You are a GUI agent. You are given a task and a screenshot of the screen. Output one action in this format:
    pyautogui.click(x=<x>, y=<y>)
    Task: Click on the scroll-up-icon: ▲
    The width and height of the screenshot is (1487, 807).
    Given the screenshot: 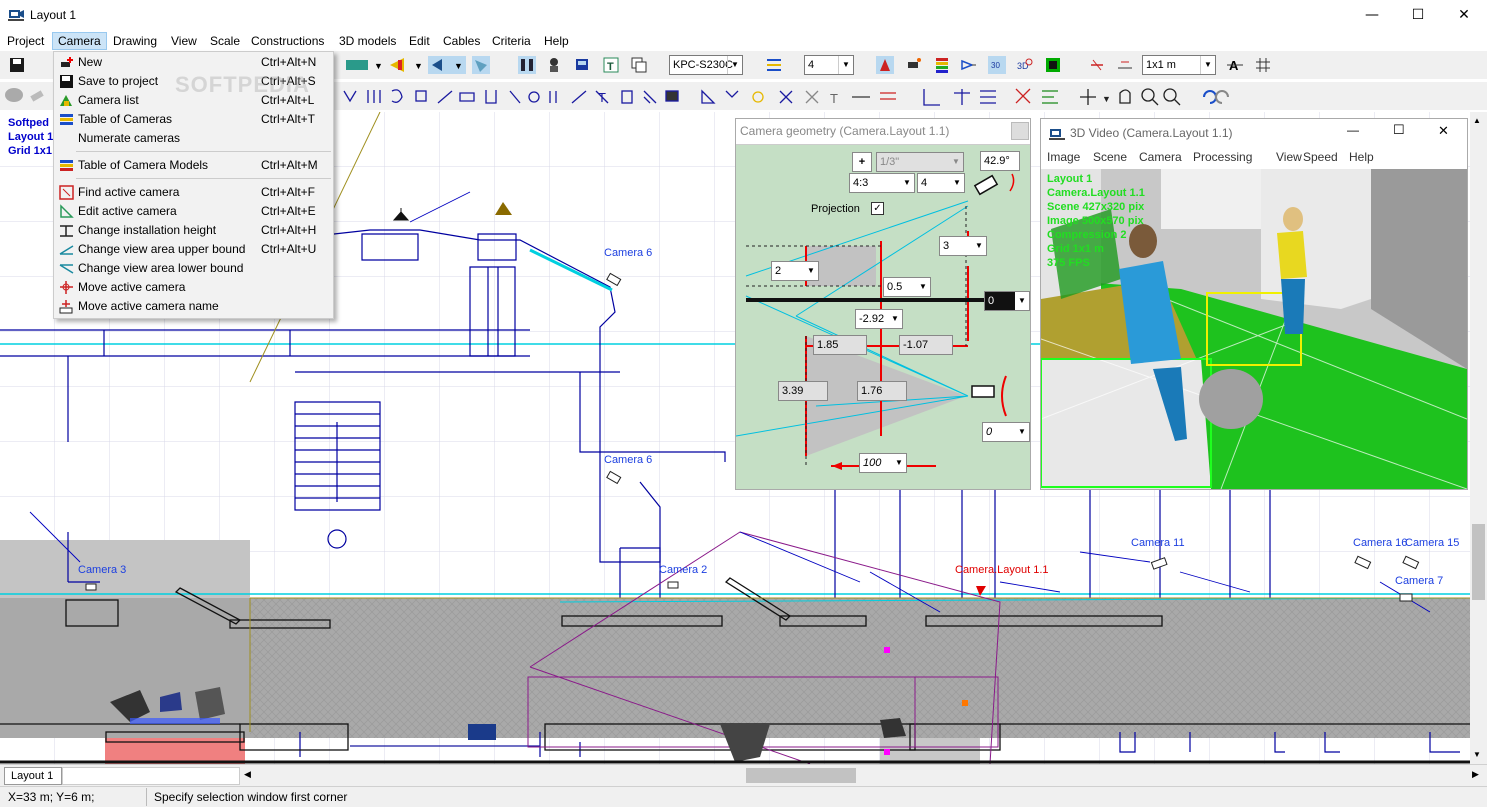 What is the action you would take?
    pyautogui.click(x=1477, y=120)
    